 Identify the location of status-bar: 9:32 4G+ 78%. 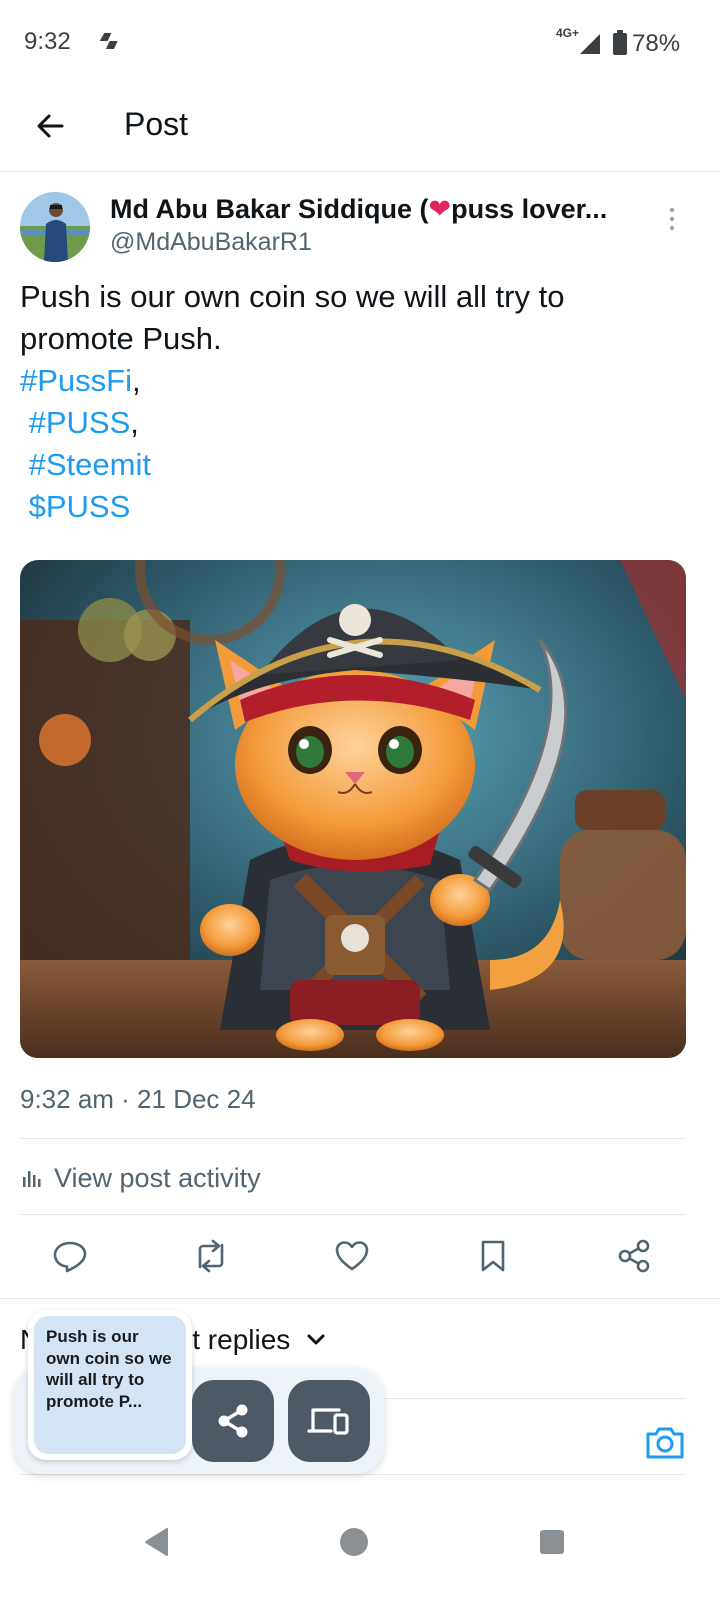
(360, 42).